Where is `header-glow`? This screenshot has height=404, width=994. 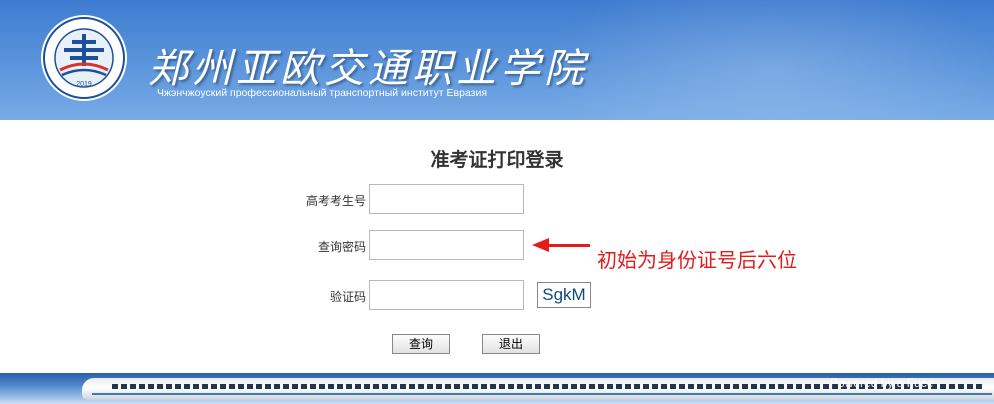 header-glow is located at coordinates (757, 60).